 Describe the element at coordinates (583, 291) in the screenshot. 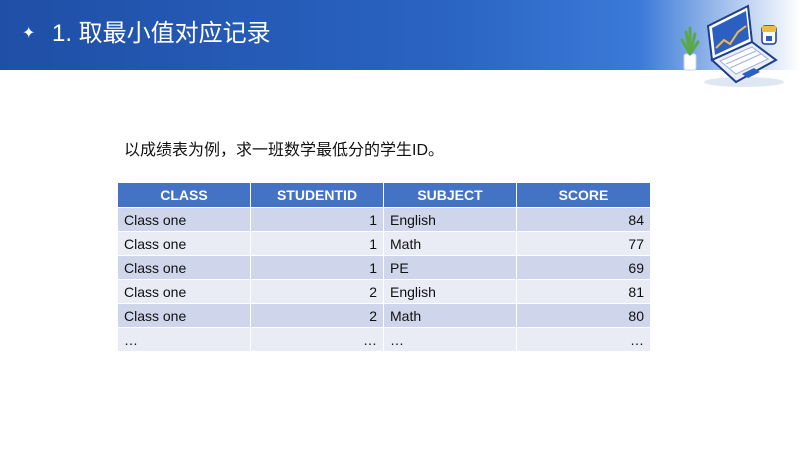

I see `cell-score: 81` at that location.